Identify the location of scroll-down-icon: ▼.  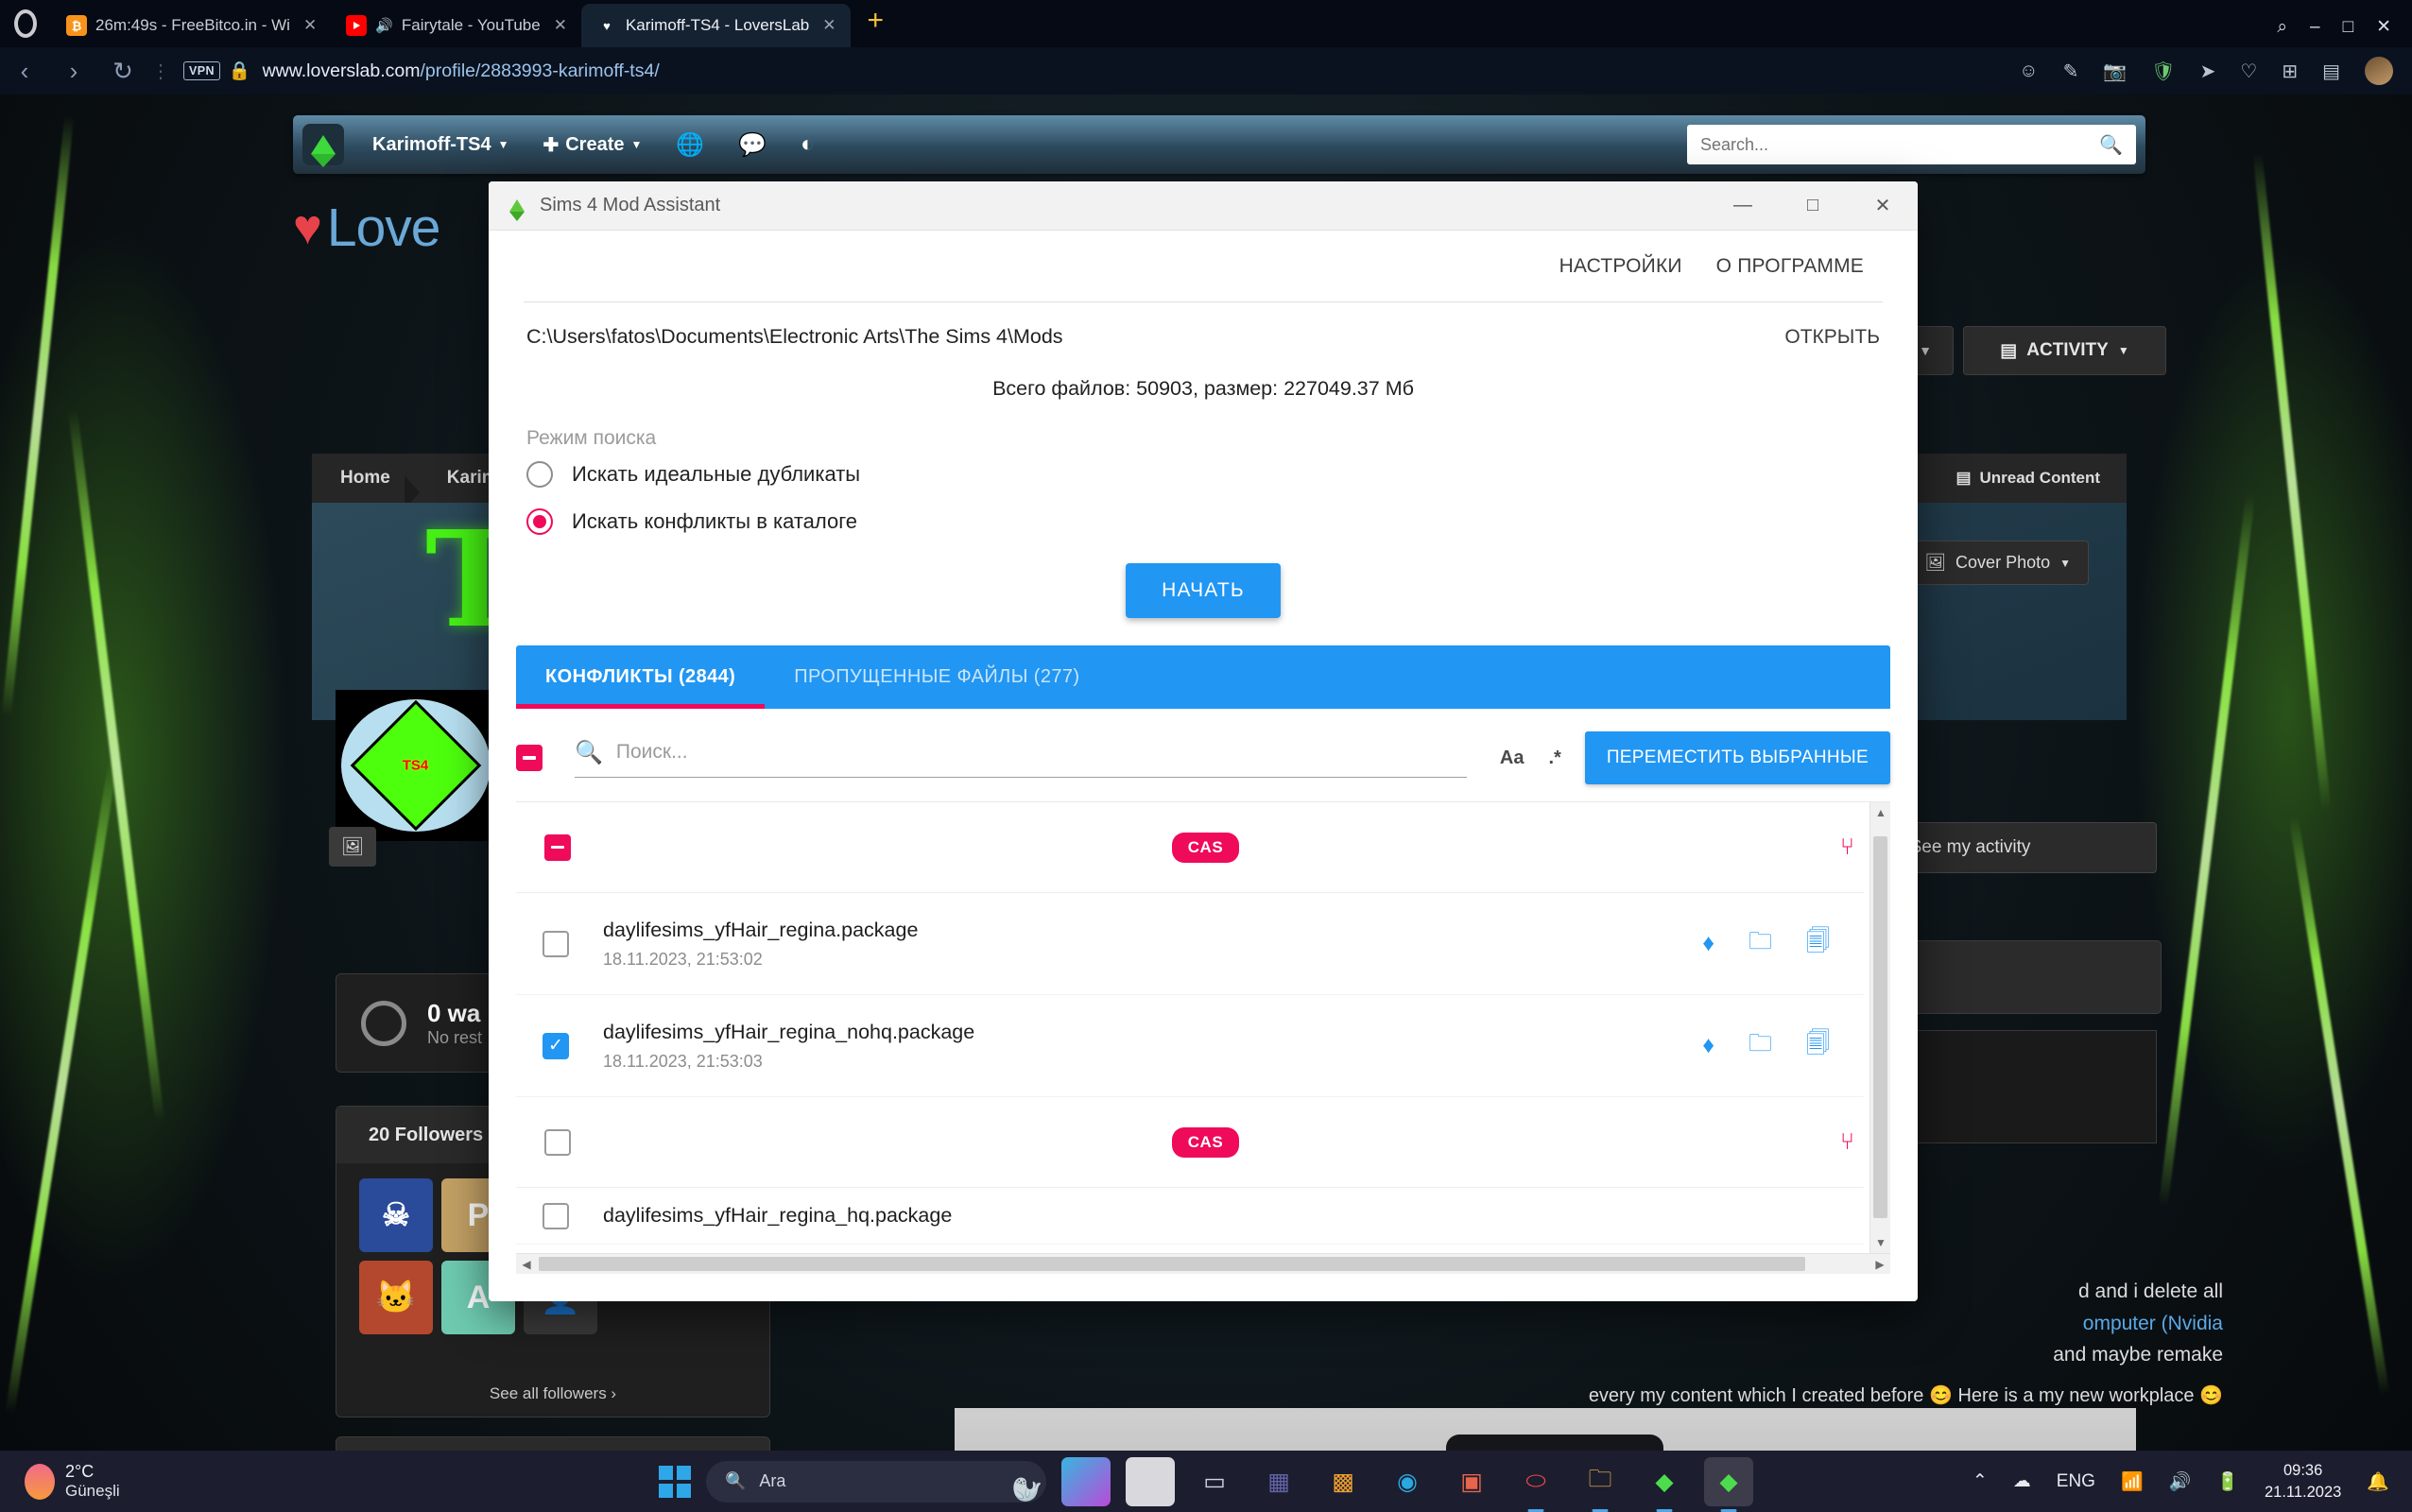
(1880, 1242).